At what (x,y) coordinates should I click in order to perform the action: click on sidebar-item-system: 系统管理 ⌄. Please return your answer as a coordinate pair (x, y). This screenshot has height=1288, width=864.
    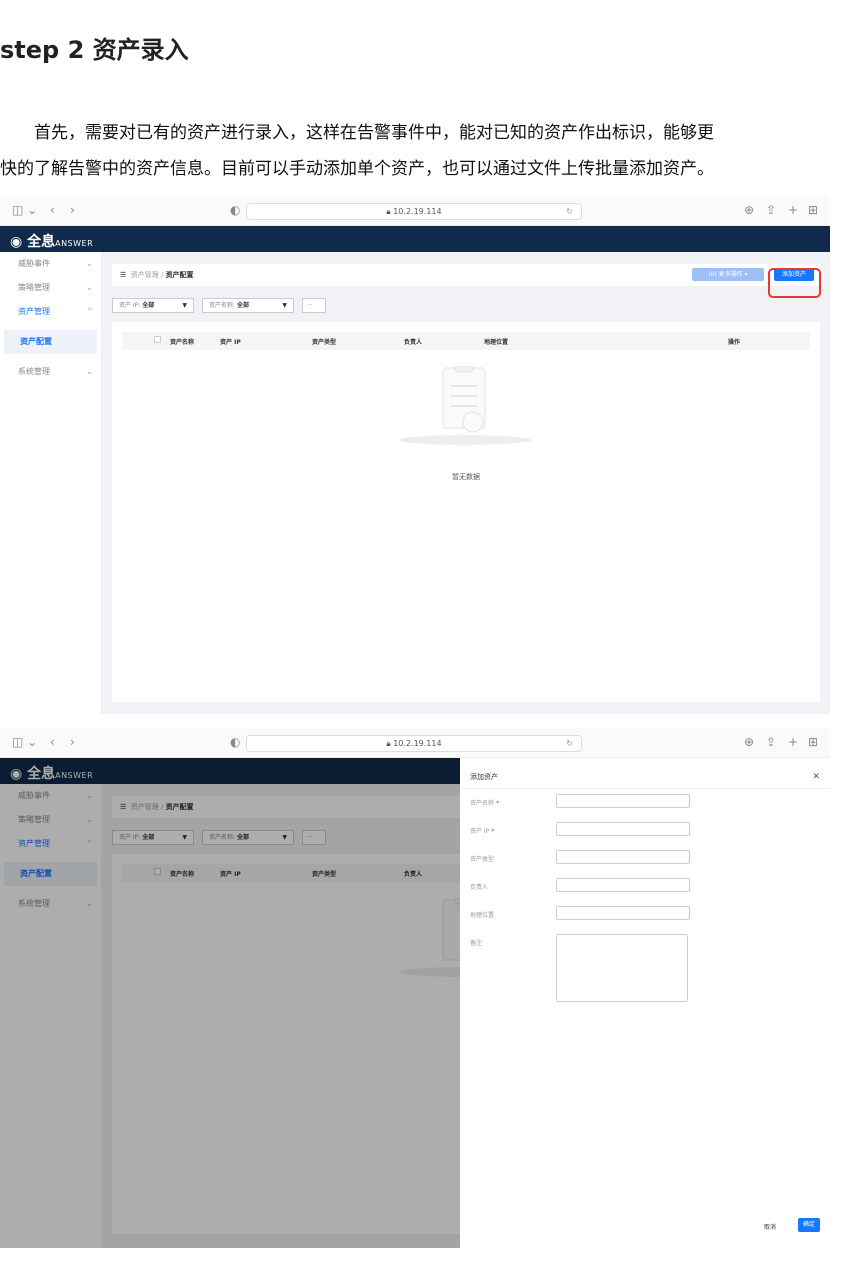
    Looking at the image, I should click on (50, 372).